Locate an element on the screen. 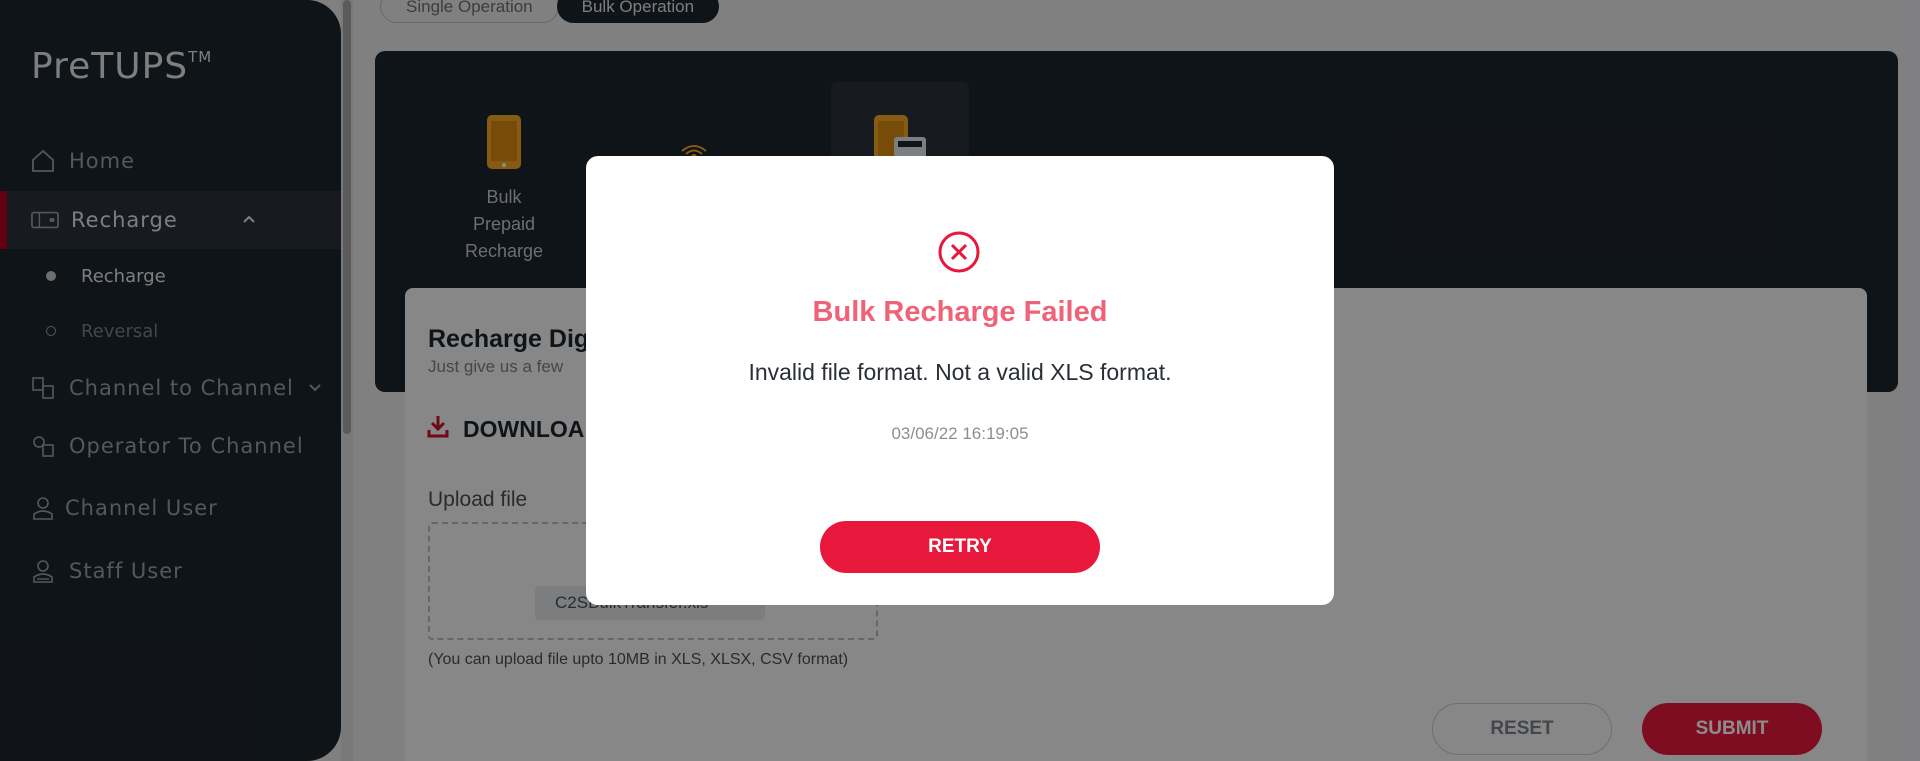 This screenshot has width=1920, height=761. dialog-title: Bulk Recharge Failed is located at coordinates (960, 312).